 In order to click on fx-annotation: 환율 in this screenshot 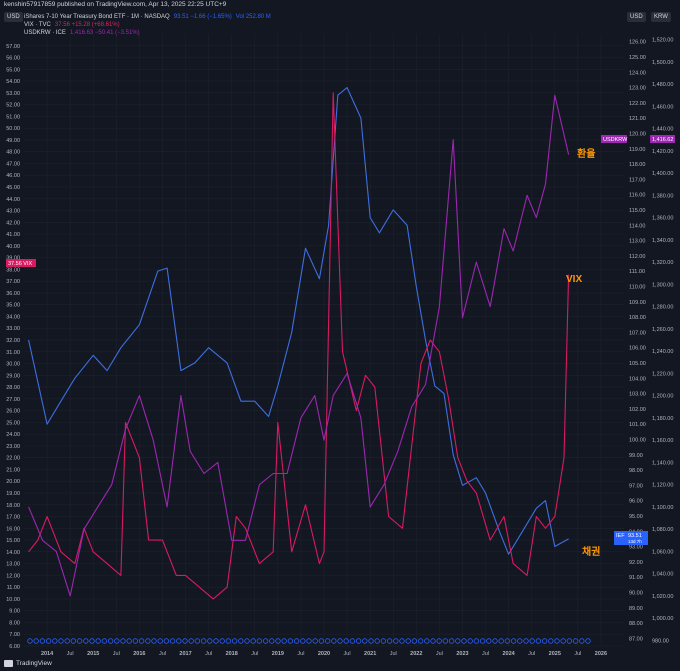, I will do `click(586, 153)`.